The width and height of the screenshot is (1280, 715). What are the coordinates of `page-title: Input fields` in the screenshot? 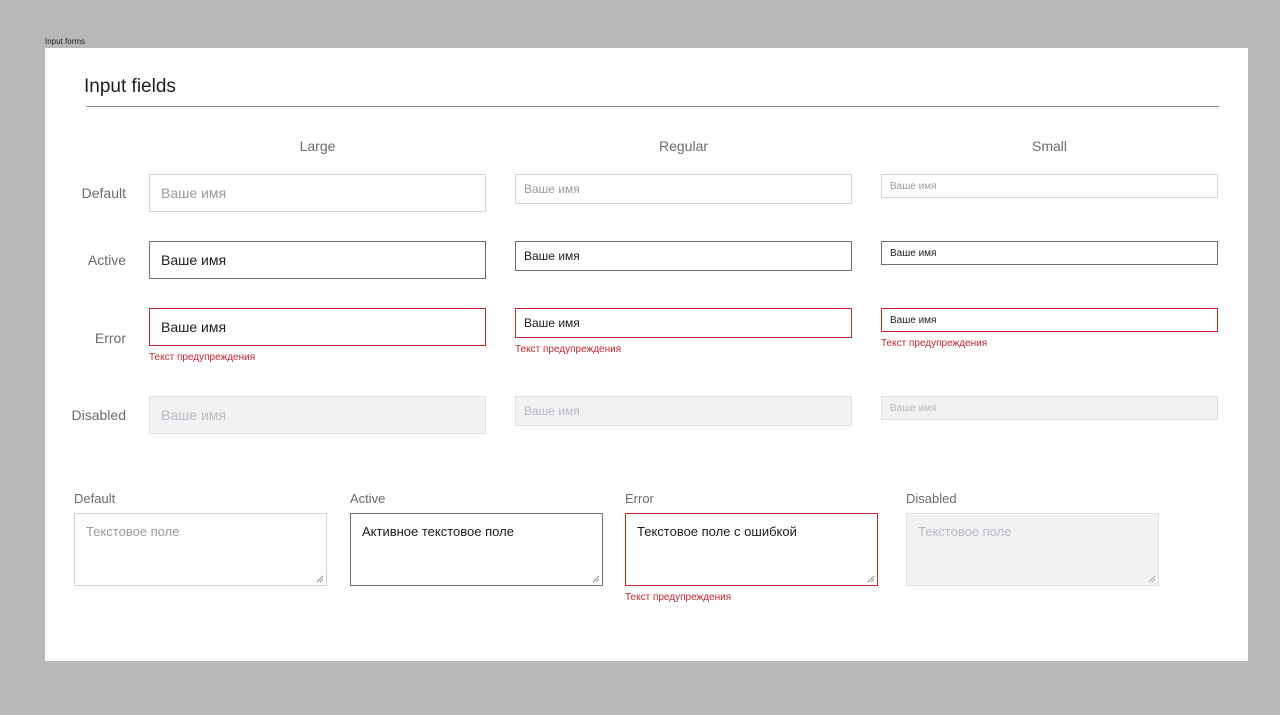 It's located at (130, 86).